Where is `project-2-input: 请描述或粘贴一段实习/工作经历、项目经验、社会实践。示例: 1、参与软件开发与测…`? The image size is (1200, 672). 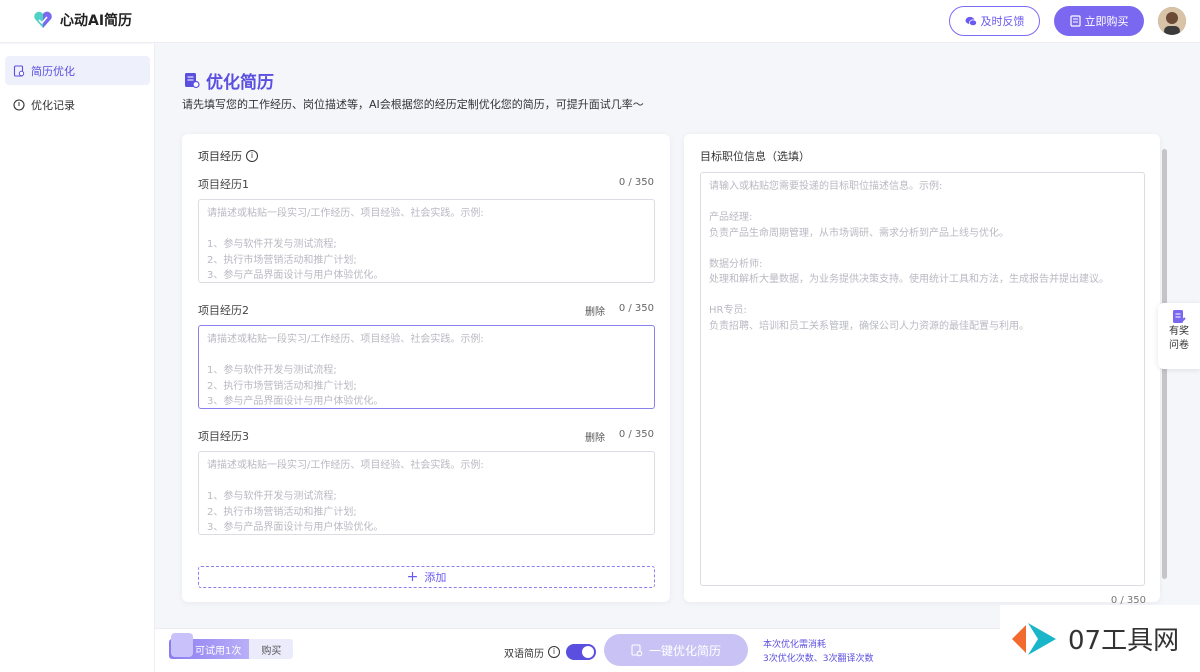 project-2-input: 请描述或粘贴一段实习/工作经历、项目经验、社会实践。示例: 1、参与软件开发与测… is located at coordinates (426, 367).